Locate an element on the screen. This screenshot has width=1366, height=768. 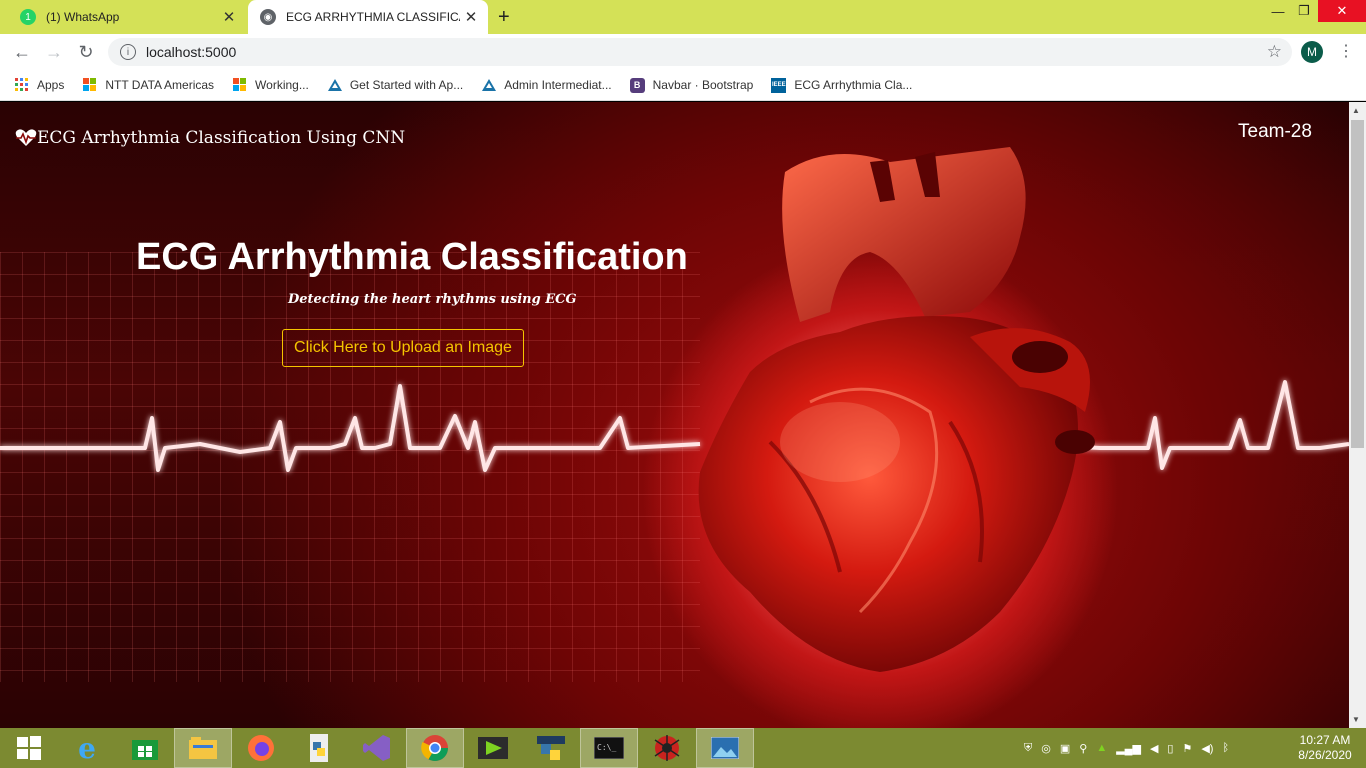
heartbeat-icon is located at coordinates (26, 137).